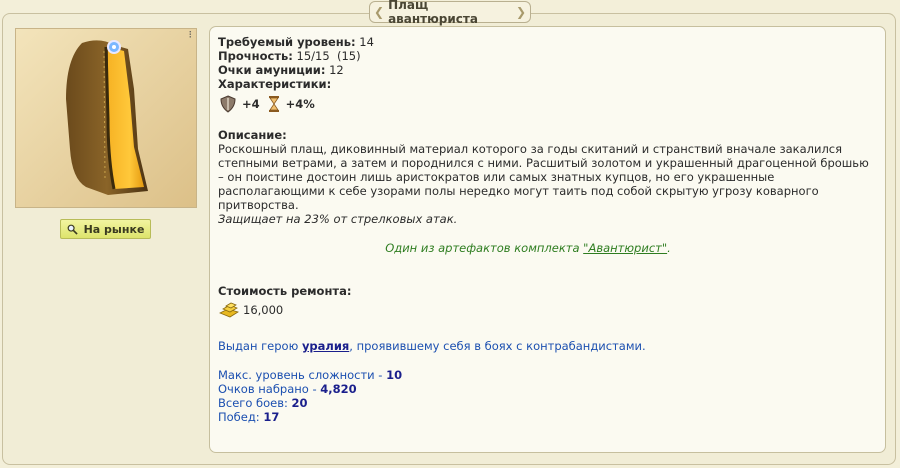 This screenshot has width=900, height=468. Describe the element at coordinates (484, 248) in the screenshot. I see `set-prefix: Один из артефактов комплекта` at that location.